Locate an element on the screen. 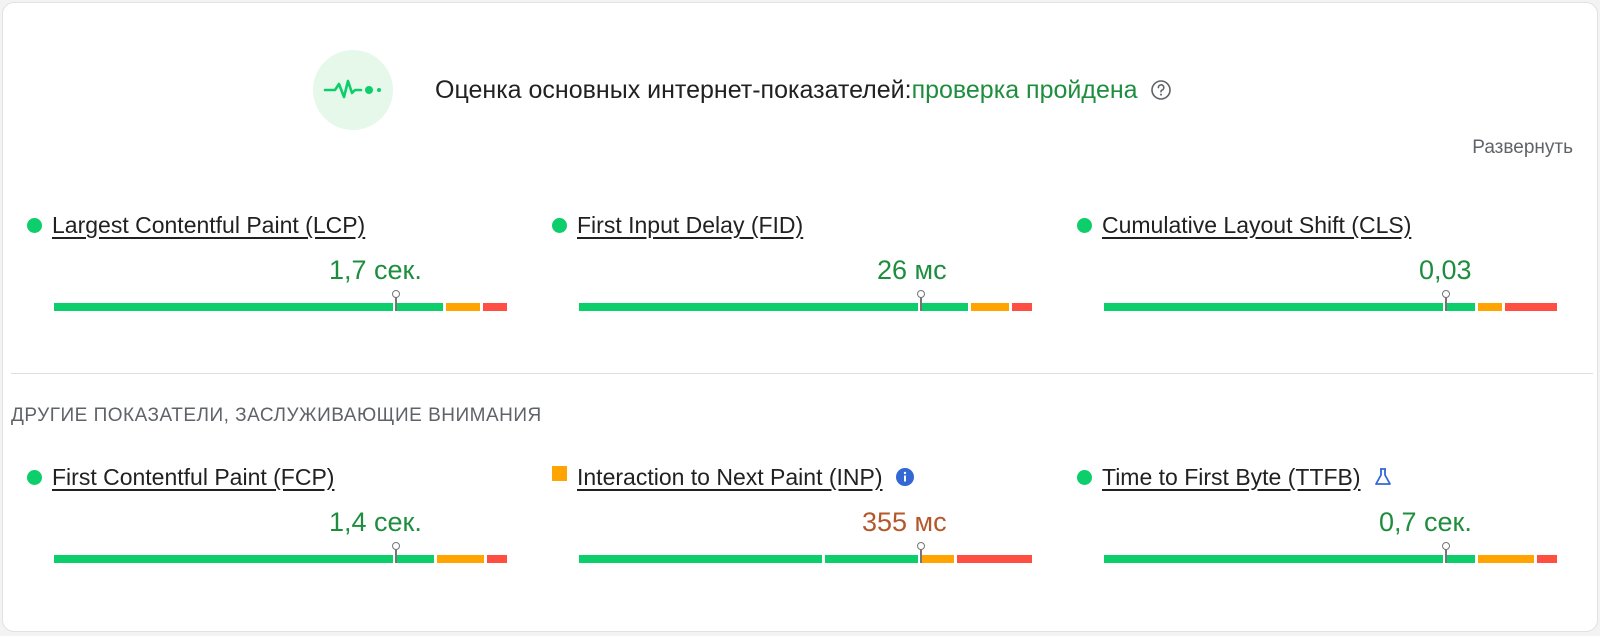 This screenshot has height=636, width=1600. metric-core_metrics-2: Cumulative Layout Shift (CLS) 0,03 is located at coordinates (1317, 264).